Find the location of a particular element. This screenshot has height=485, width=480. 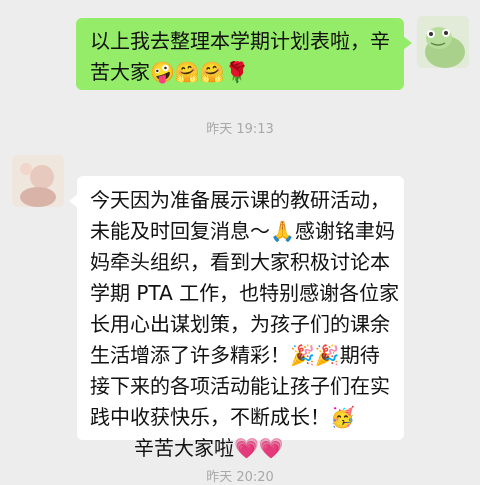

timestamp: 昨天 20:20 is located at coordinates (240, 477).